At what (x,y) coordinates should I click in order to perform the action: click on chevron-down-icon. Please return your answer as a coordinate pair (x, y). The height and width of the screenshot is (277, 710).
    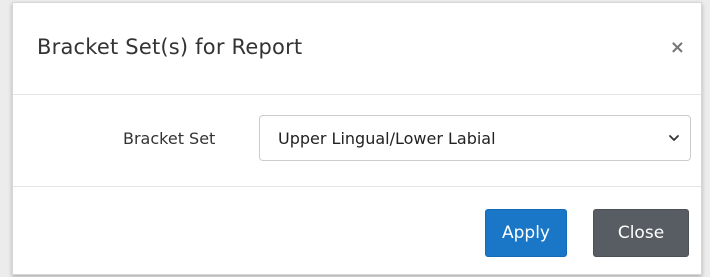
    Looking at the image, I should click on (674, 138).